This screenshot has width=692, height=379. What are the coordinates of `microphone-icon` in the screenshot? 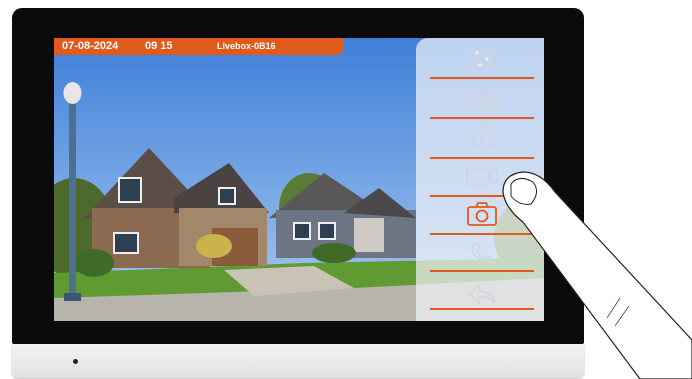 It's located at (75, 361).